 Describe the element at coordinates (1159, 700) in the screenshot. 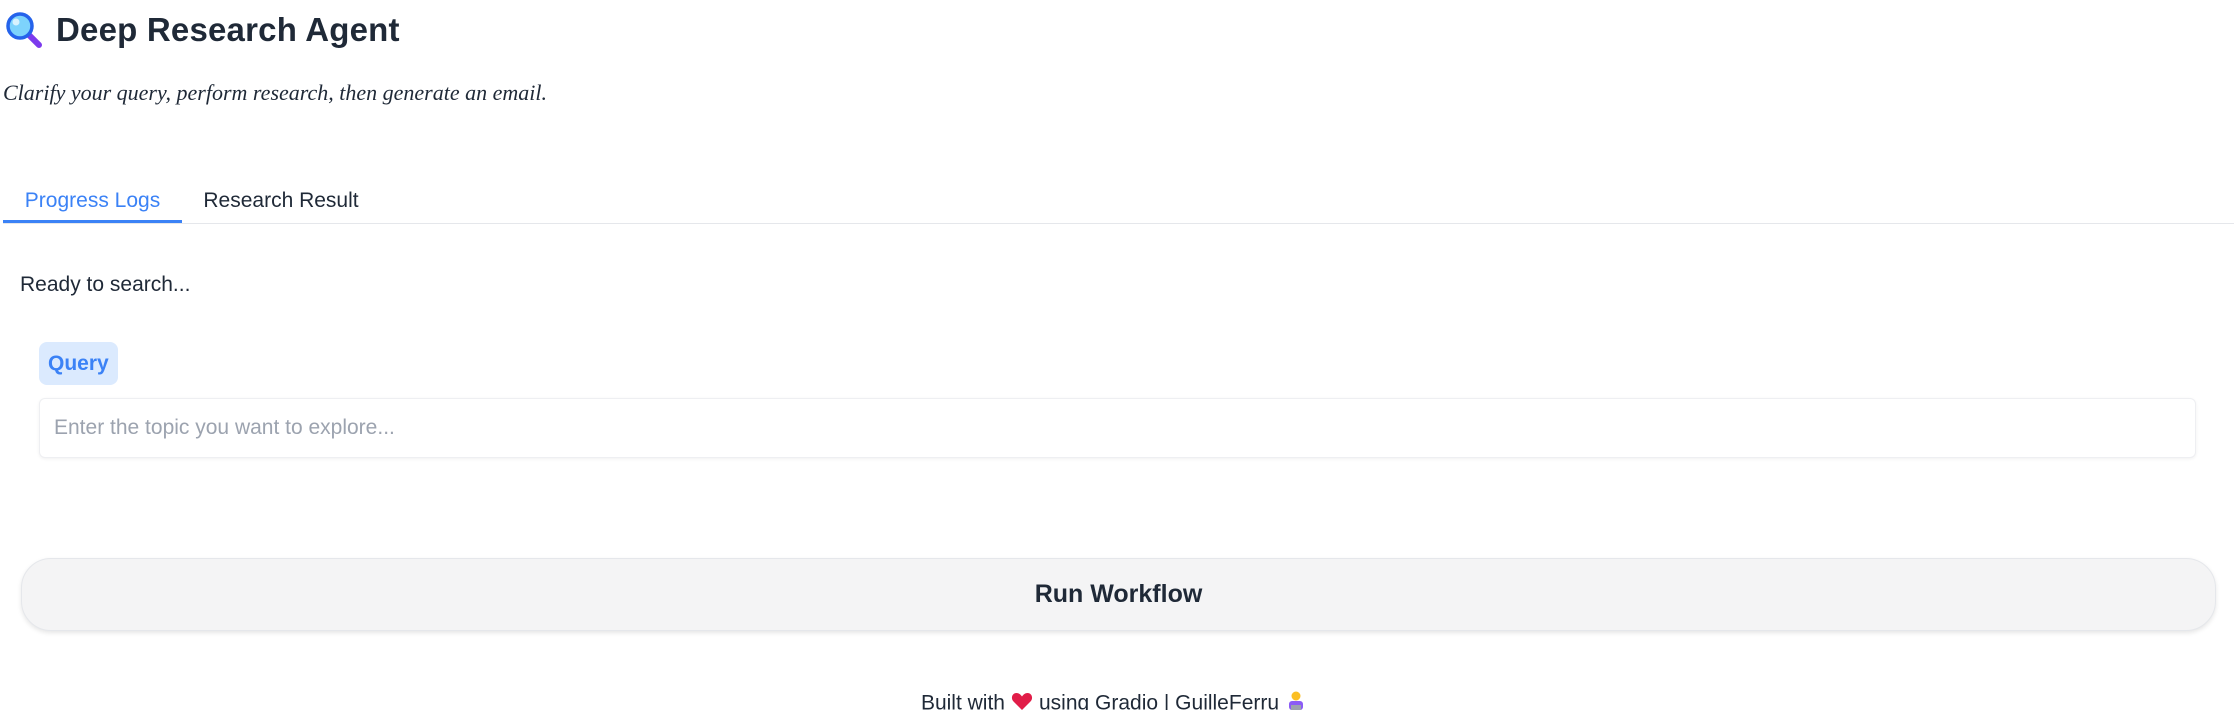

I see `footer-text-after: using Gradio | GuilleFerru` at that location.